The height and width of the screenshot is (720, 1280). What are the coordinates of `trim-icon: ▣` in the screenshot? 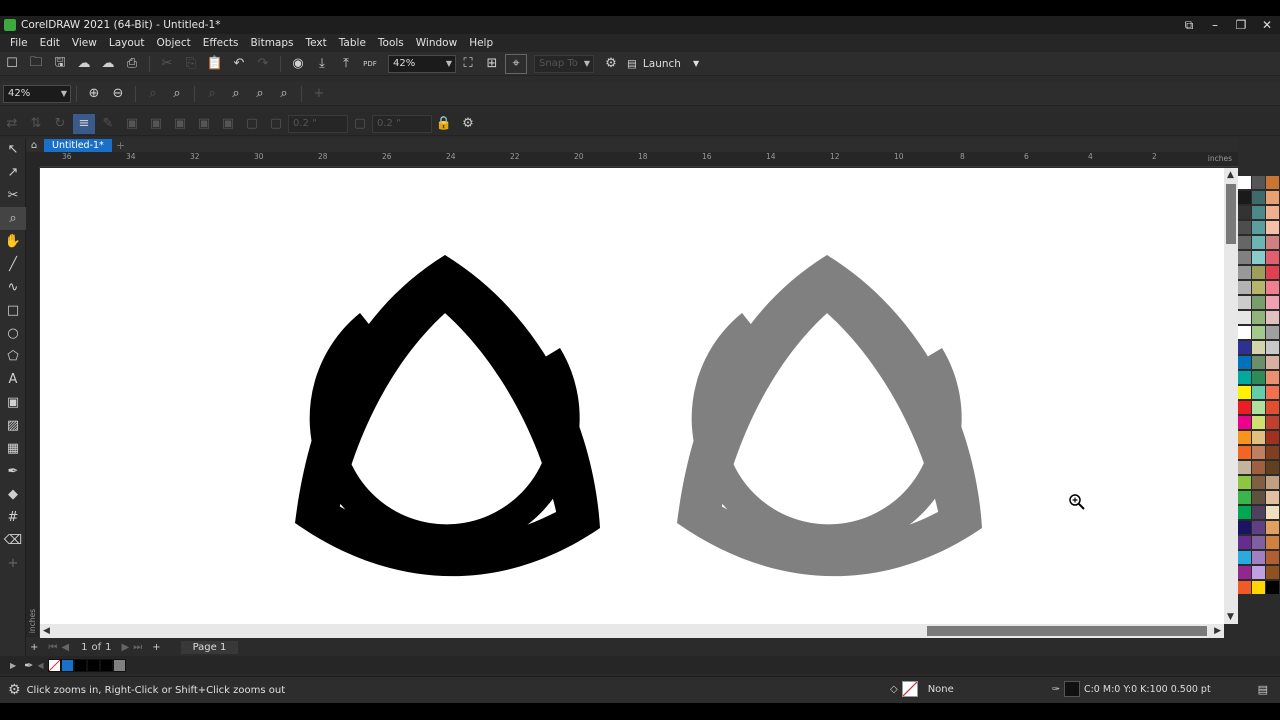 It's located at (204, 124).